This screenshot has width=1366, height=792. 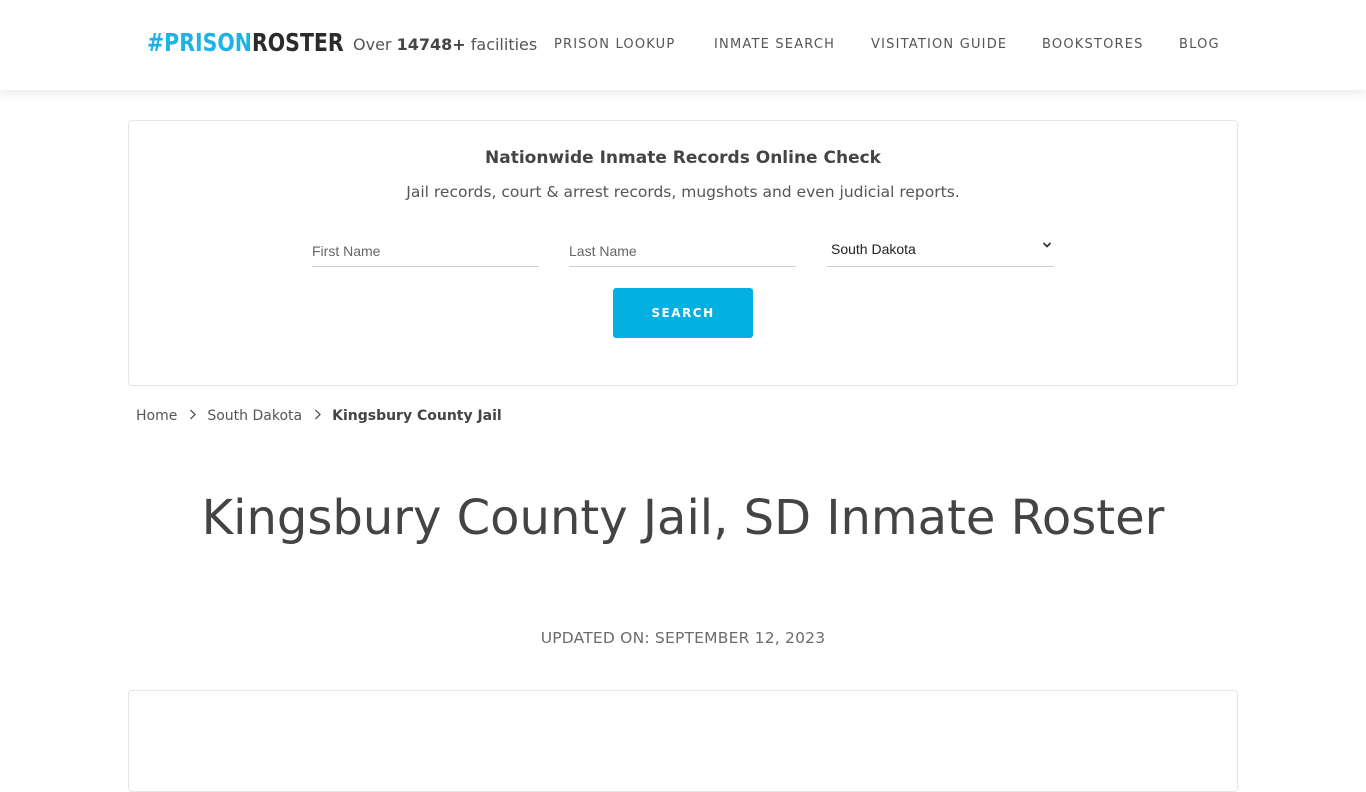 What do you see at coordinates (873, 249) in the screenshot?
I see `state-select-value: South Dakota` at bounding box center [873, 249].